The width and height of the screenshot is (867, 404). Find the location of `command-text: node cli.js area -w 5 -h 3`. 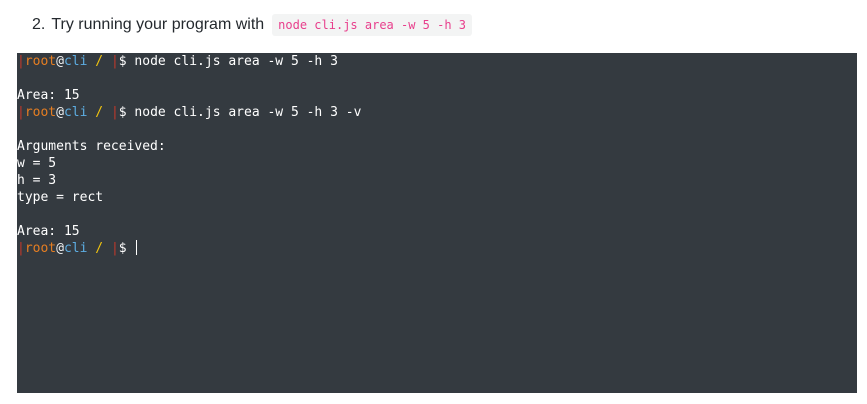

command-text: node cli.js area -w 5 -h 3 is located at coordinates (236, 61).